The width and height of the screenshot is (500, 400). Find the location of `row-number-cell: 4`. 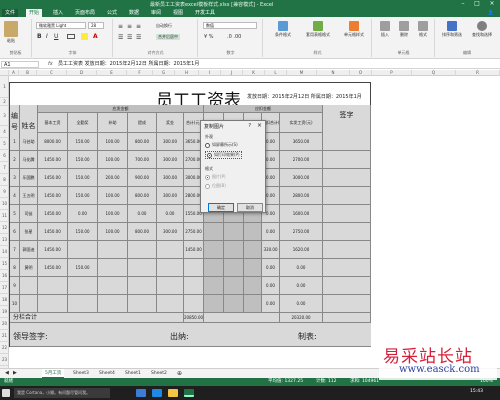

row-number-cell: 4 is located at coordinates (15, 196).